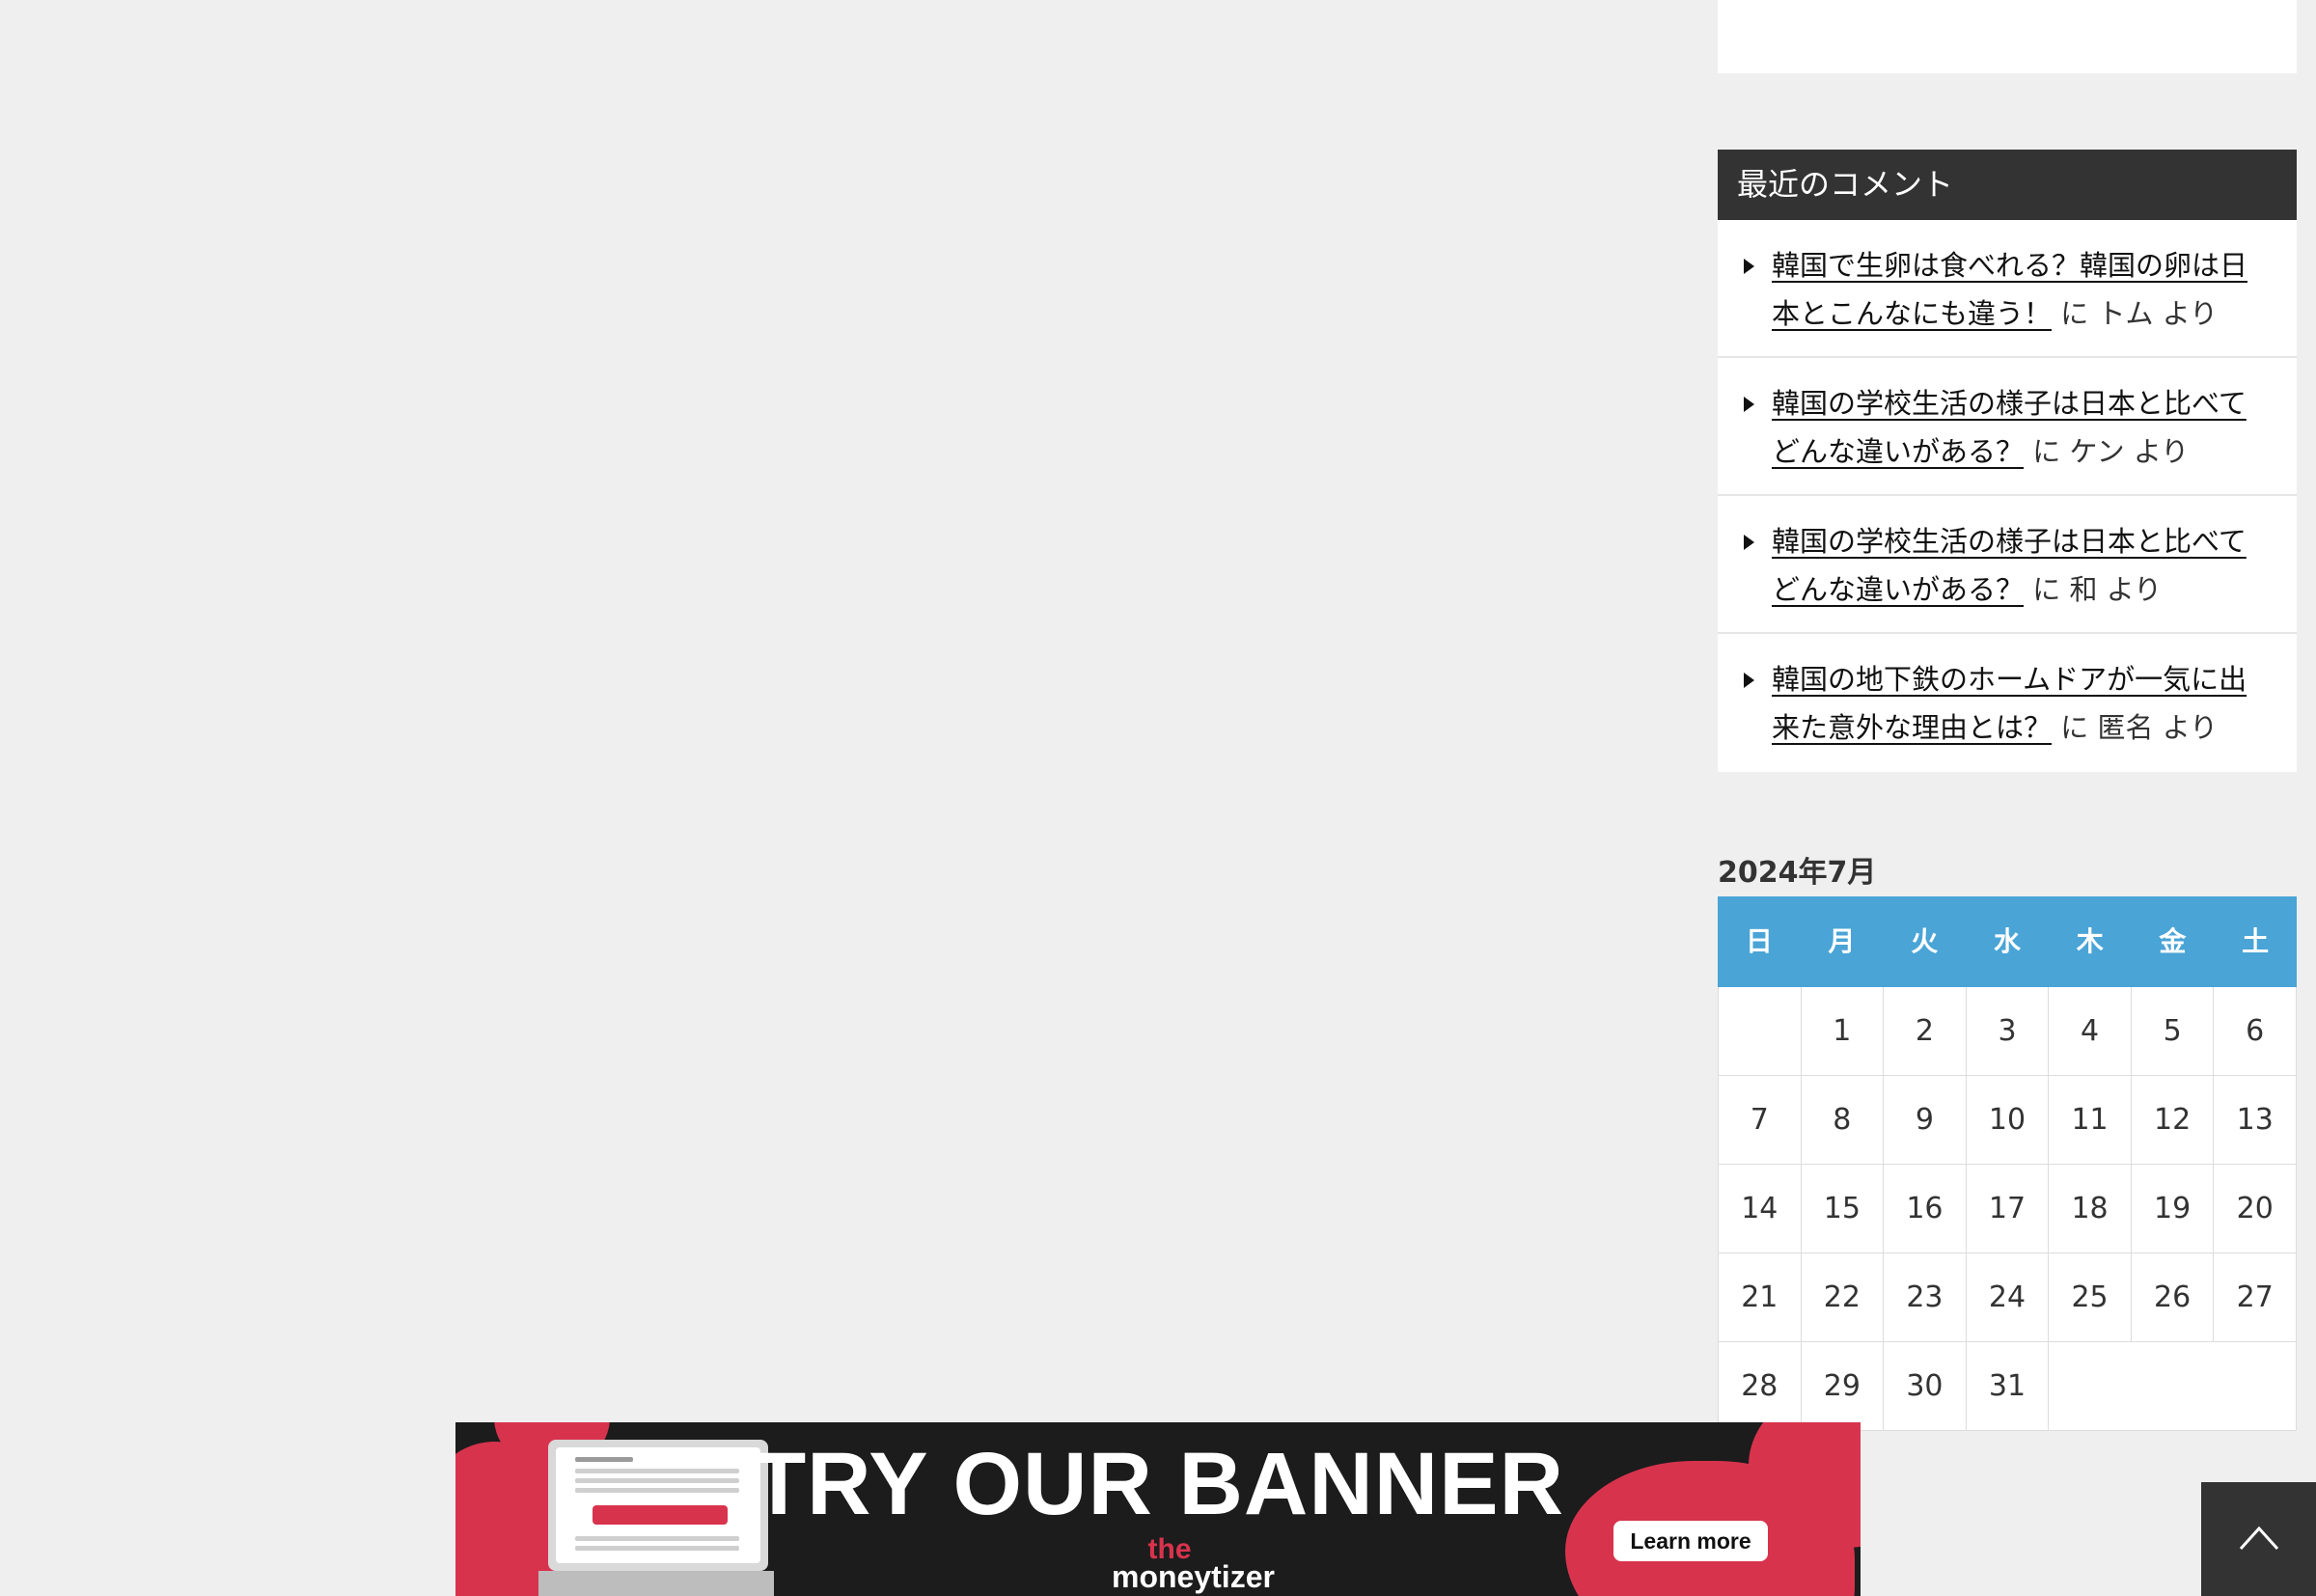 The image size is (2316, 1596). Describe the element at coordinates (1925, 1120) in the screenshot. I see `calendar-day: 9` at that location.